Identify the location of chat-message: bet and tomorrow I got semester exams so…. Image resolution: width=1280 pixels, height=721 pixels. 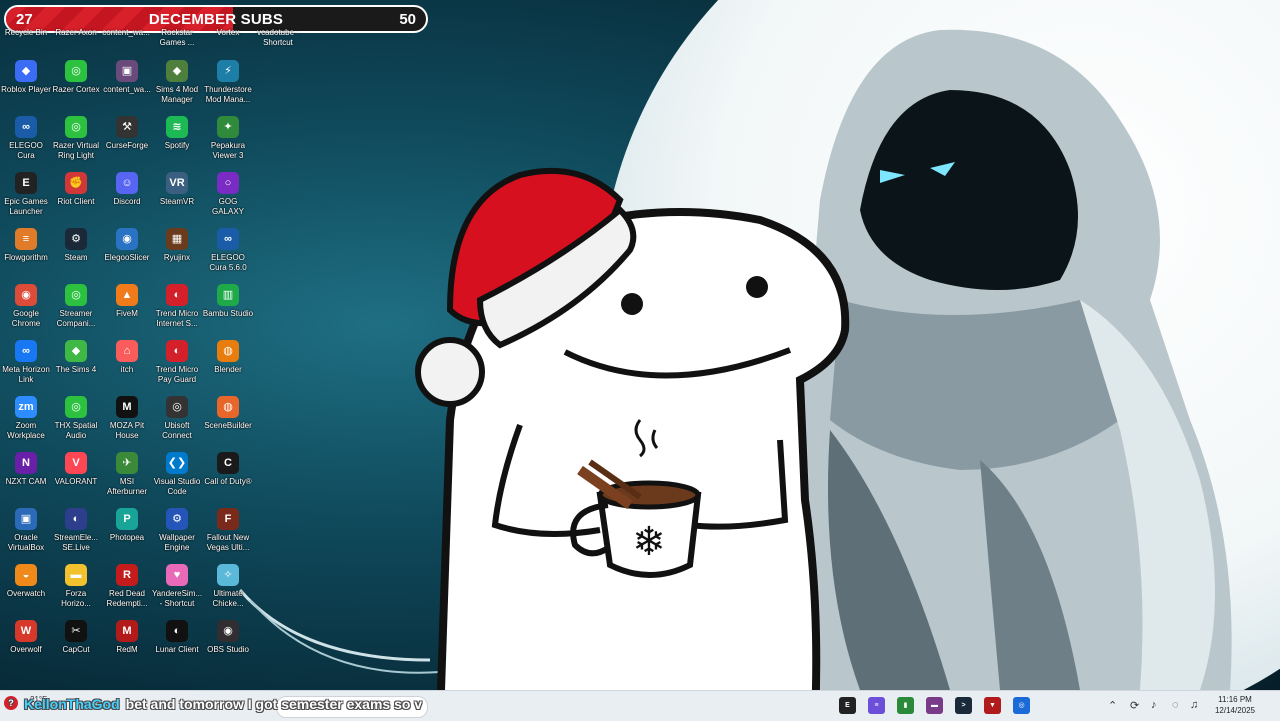
(274, 704).